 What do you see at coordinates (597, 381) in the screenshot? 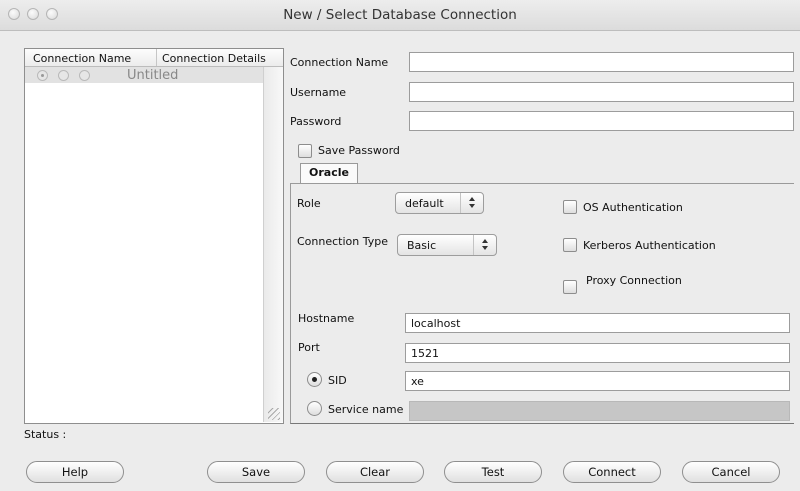
I see `sid-input` at bounding box center [597, 381].